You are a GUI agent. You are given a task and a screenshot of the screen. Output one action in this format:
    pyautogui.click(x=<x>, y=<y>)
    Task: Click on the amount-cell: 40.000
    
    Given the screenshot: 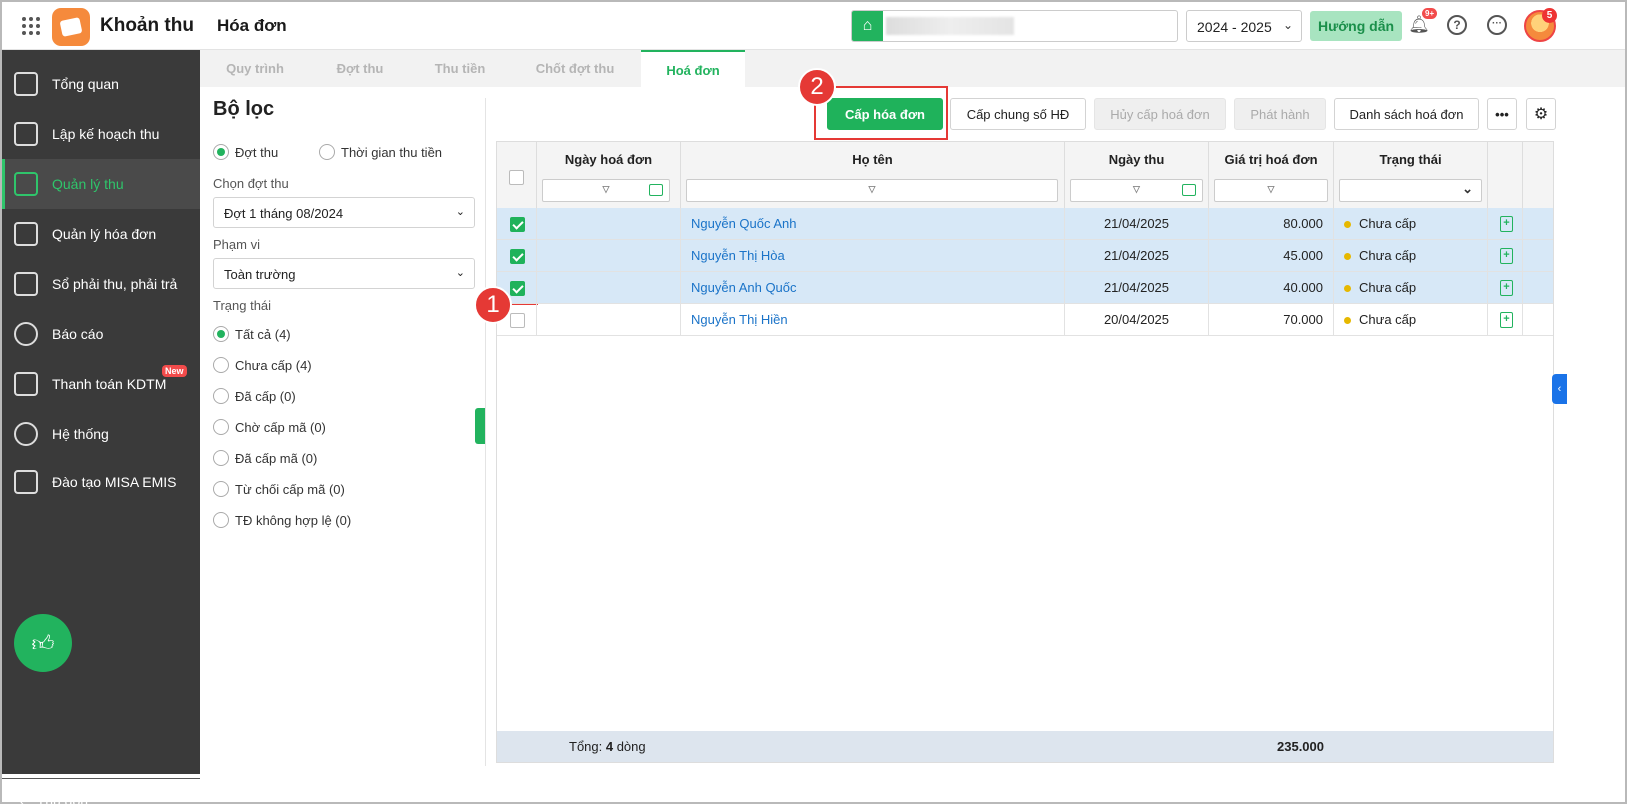 What is the action you would take?
    pyautogui.click(x=1271, y=288)
    